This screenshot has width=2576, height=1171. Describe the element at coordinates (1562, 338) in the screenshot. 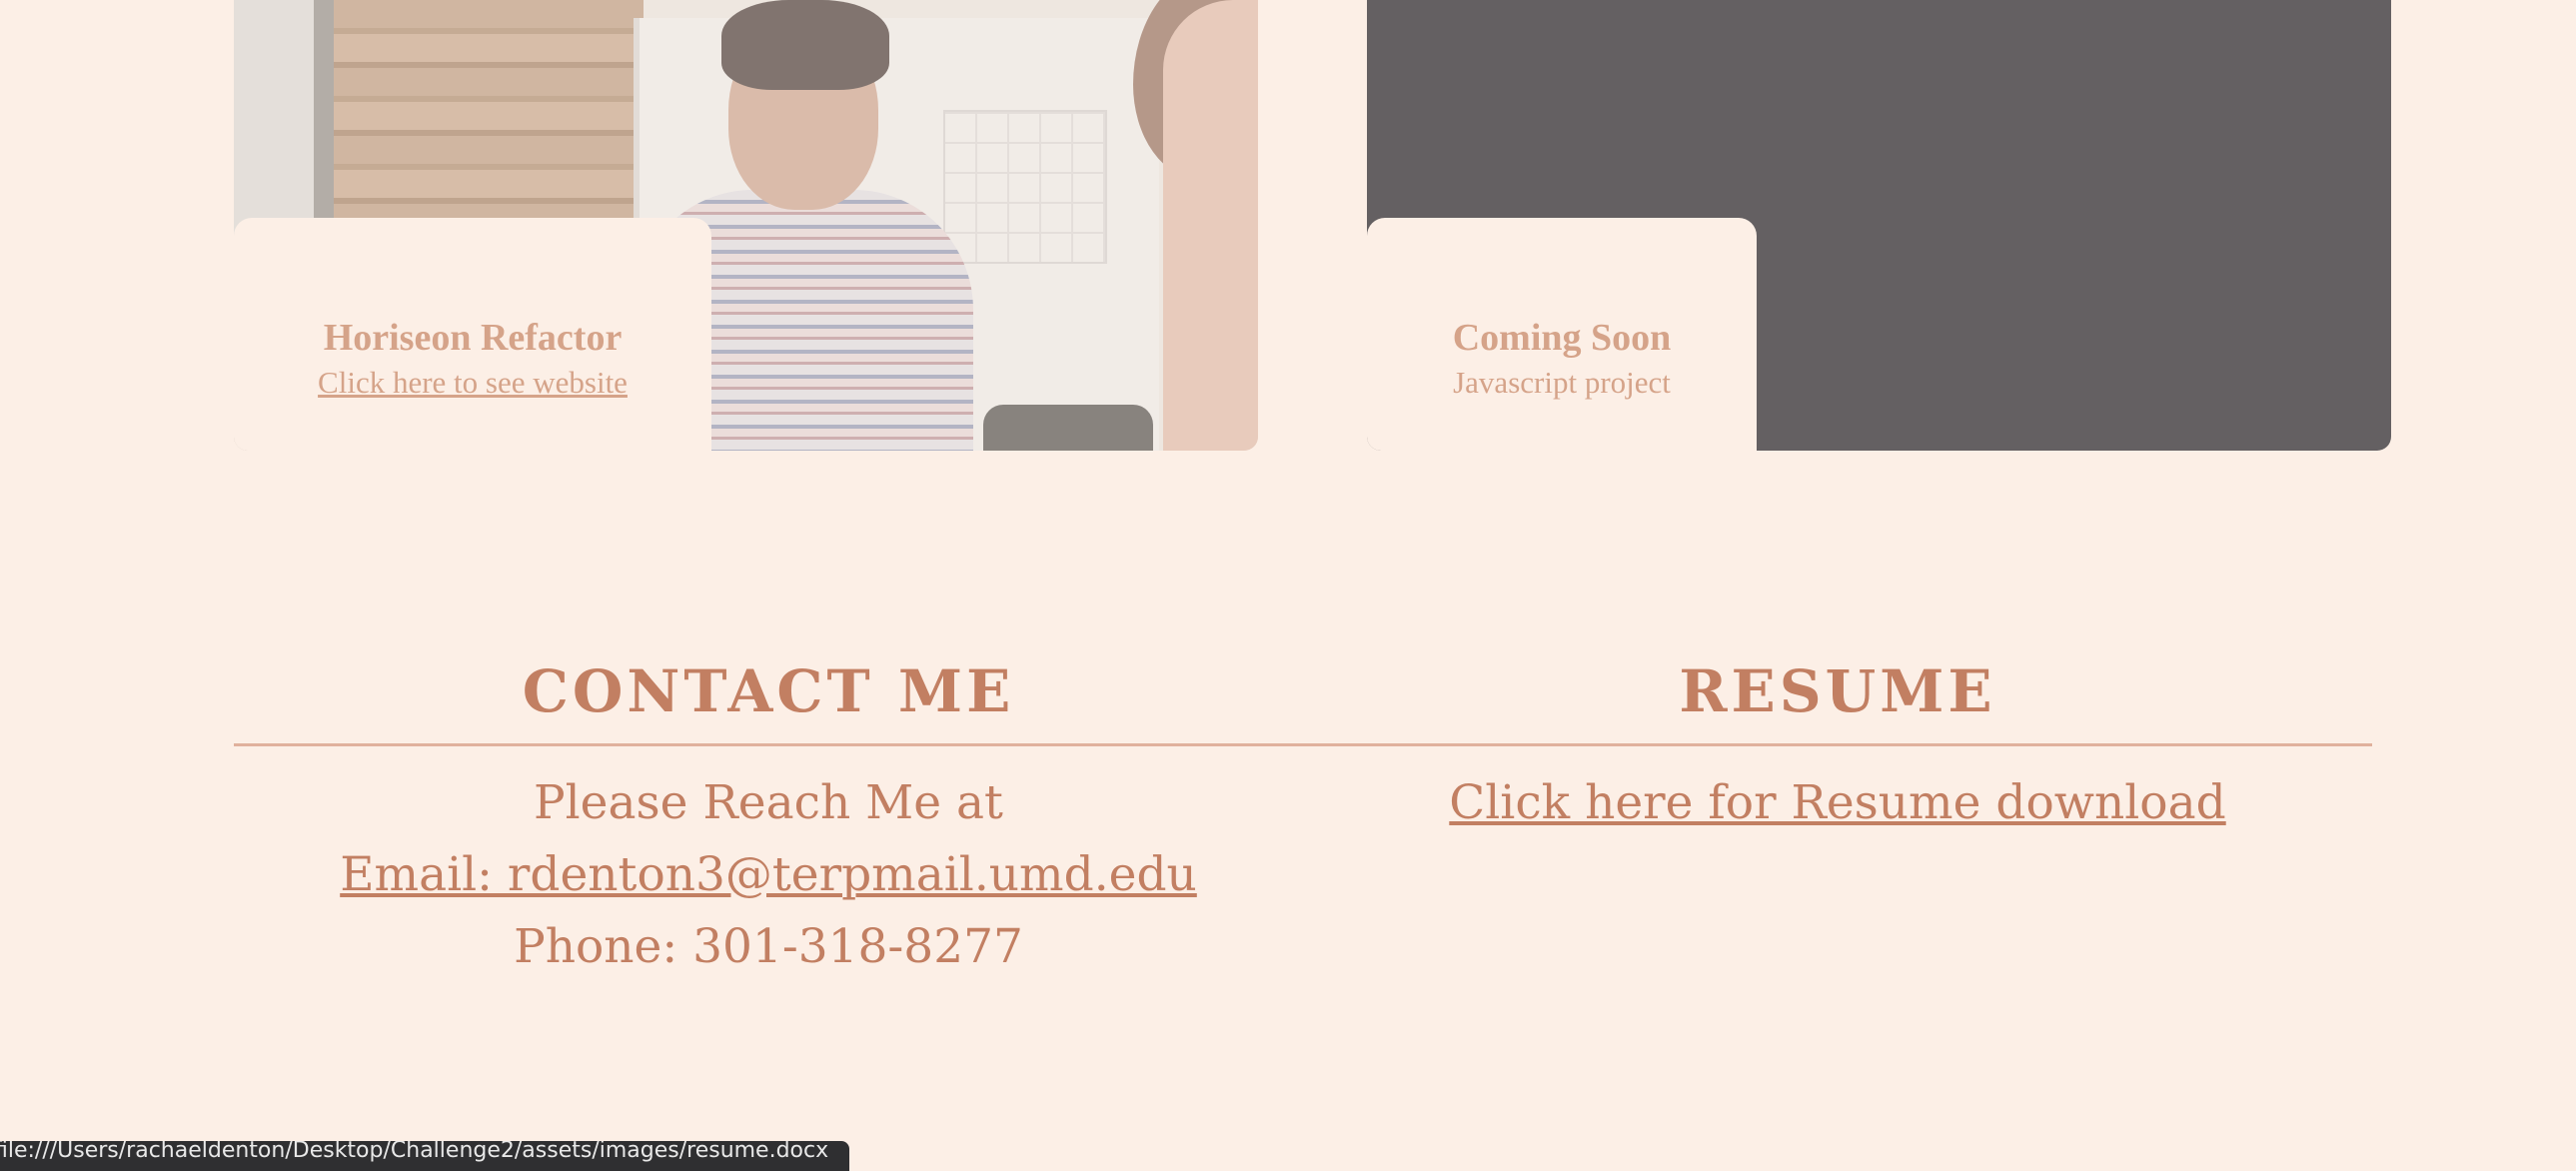

I see `project-title: Coming Soon` at that location.